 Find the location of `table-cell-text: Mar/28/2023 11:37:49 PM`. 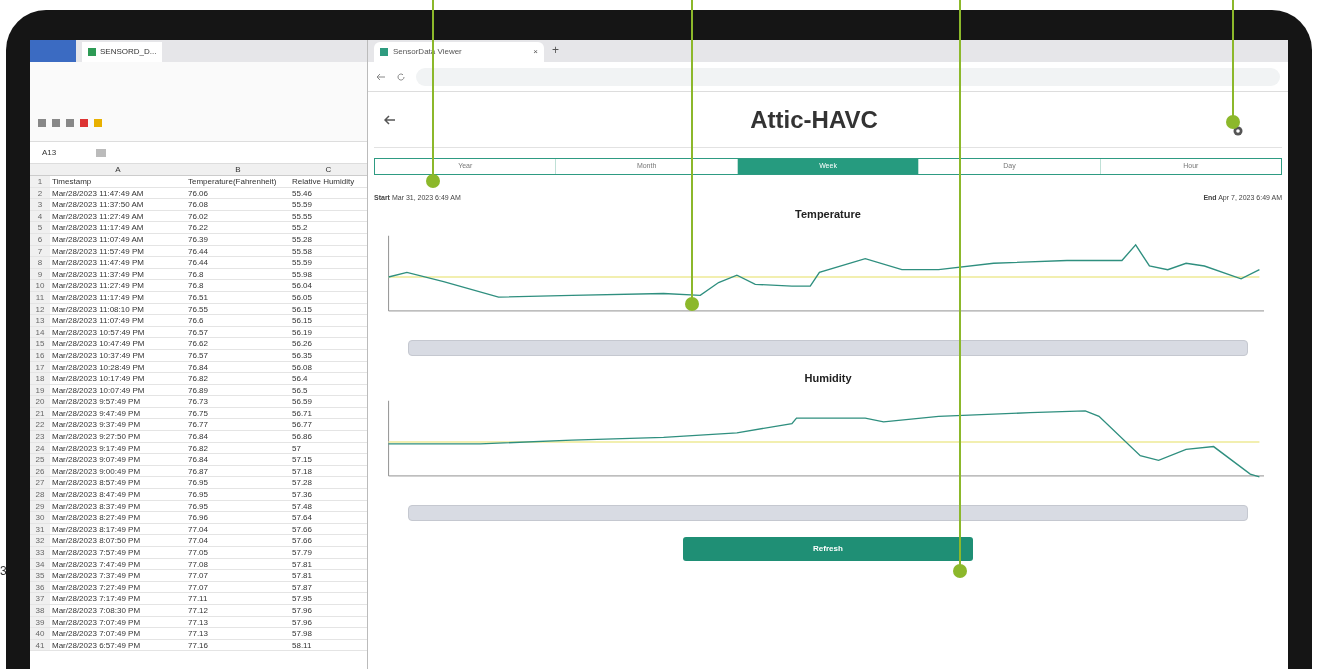

table-cell-text: Mar/28/2023 11:37:49 PM is located at coordinates (98, 274).